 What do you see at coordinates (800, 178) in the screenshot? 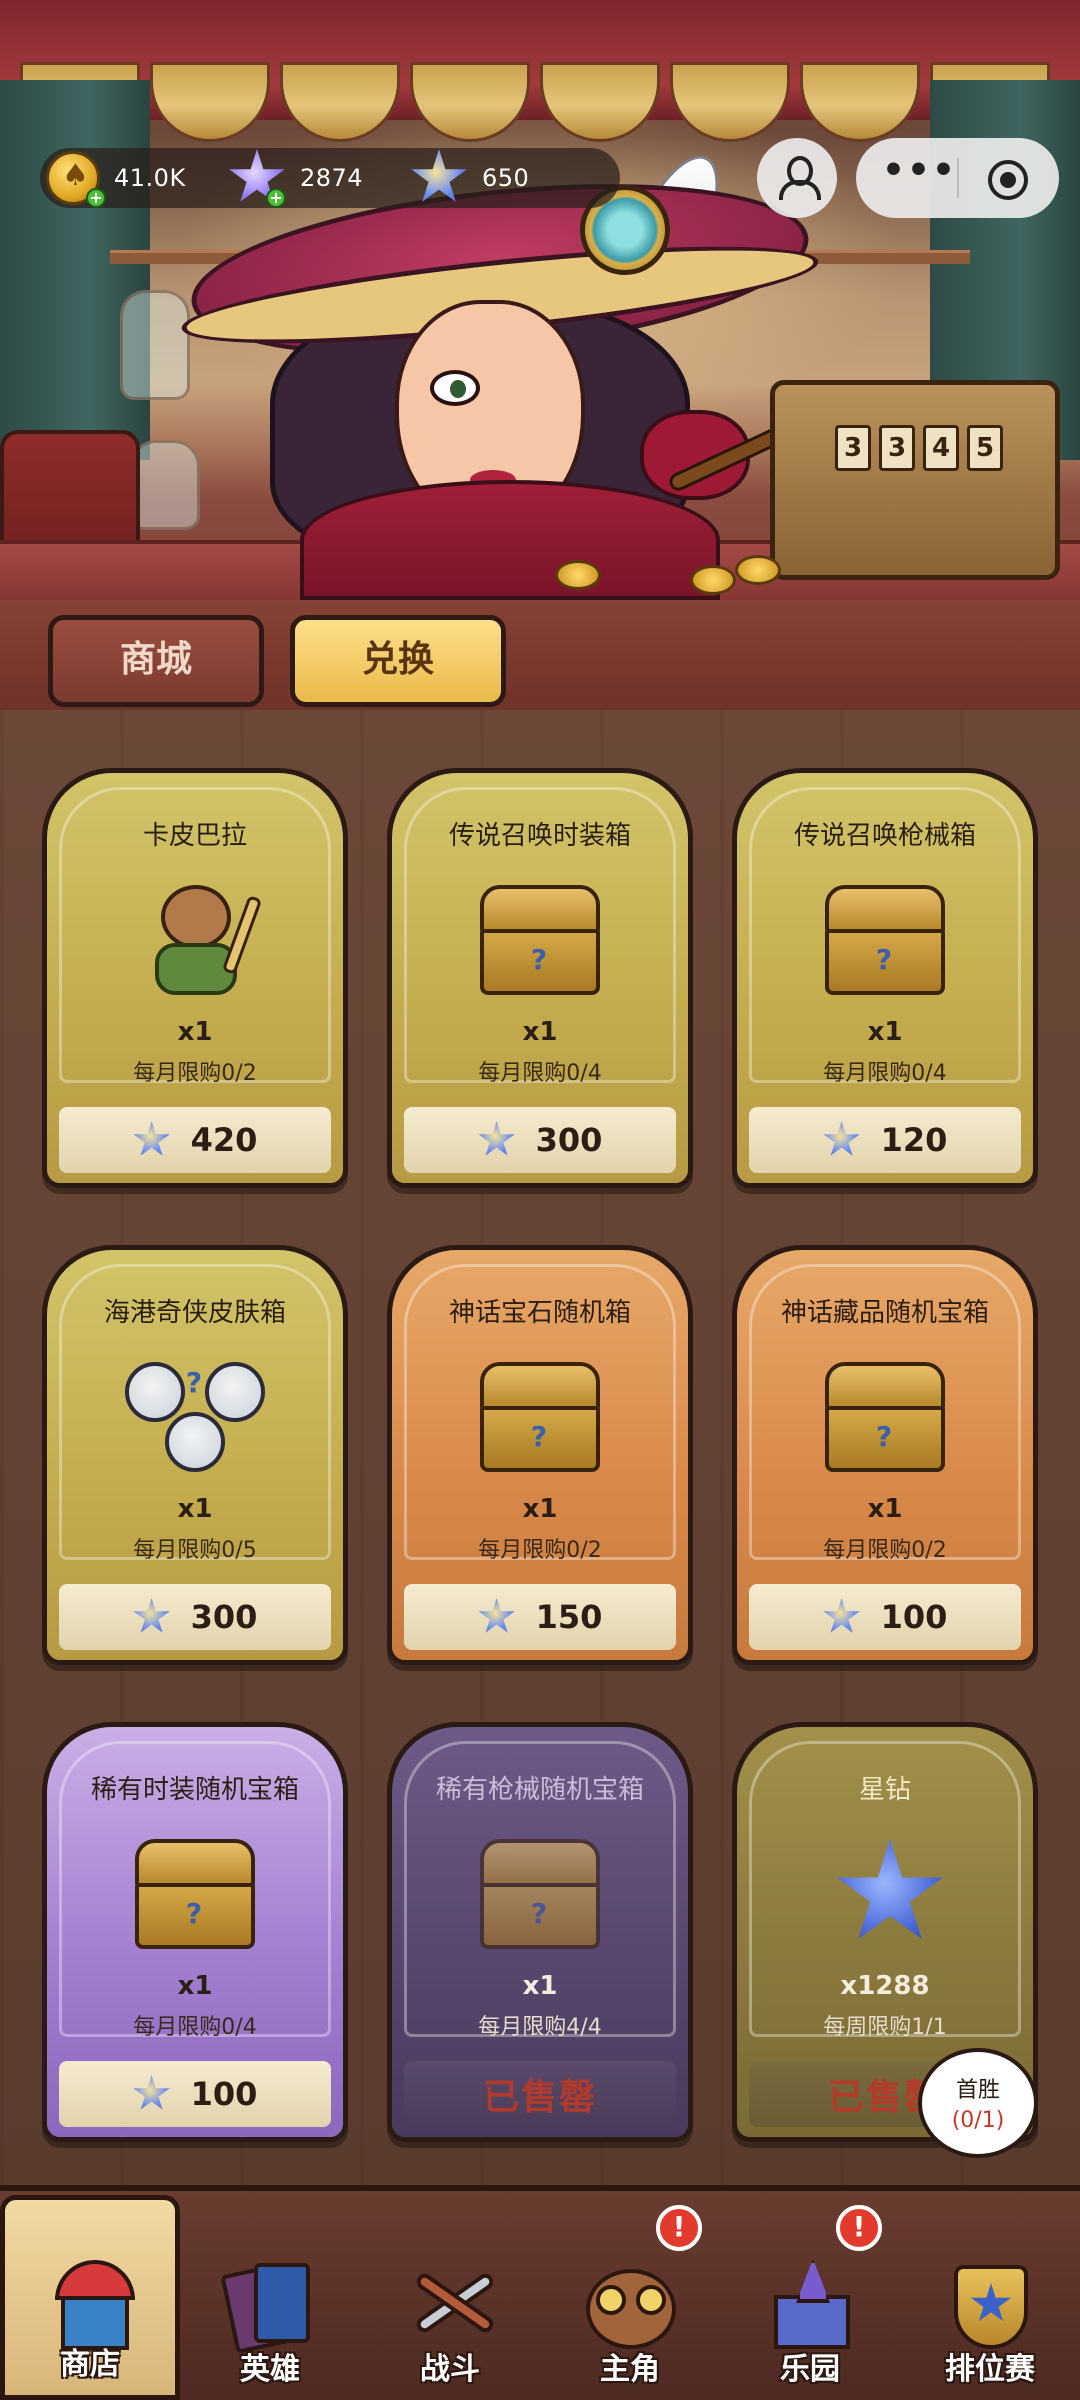
I see `person-icon` at bounding box center [800, 178].